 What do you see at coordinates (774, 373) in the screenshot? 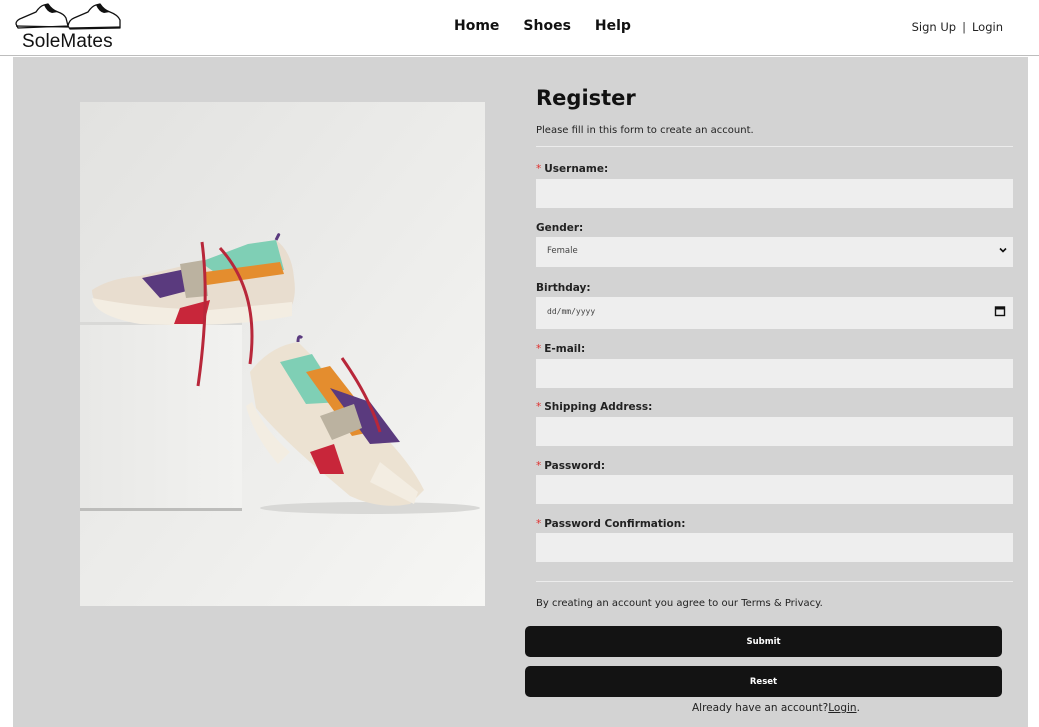
I see `email-input` at bounding box center [774, 373].